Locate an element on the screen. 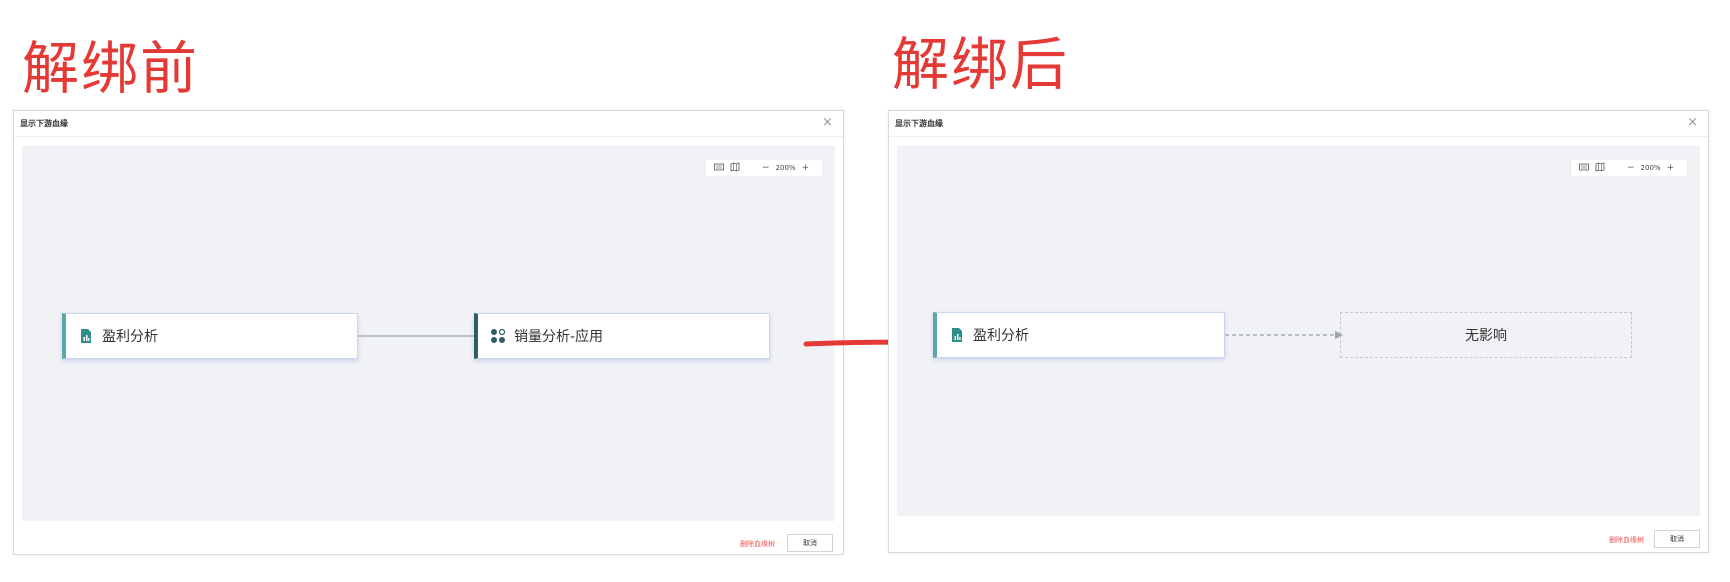  after-heading: 解绑后 is located at coordinates (980, 65).